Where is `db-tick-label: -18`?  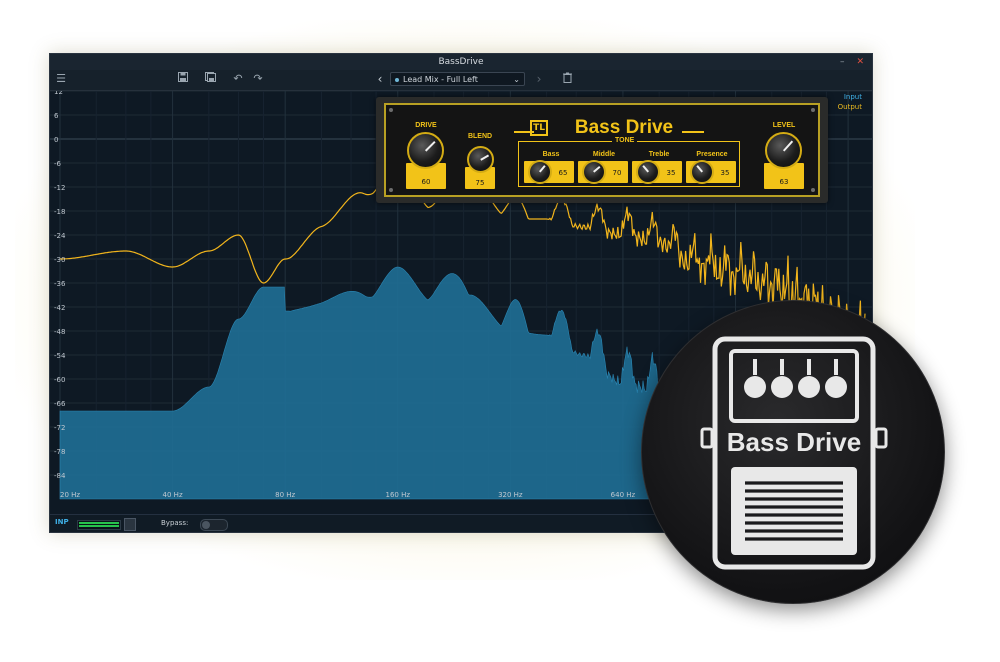
db-tick-label: -18 is located at coordinates (59, 212).